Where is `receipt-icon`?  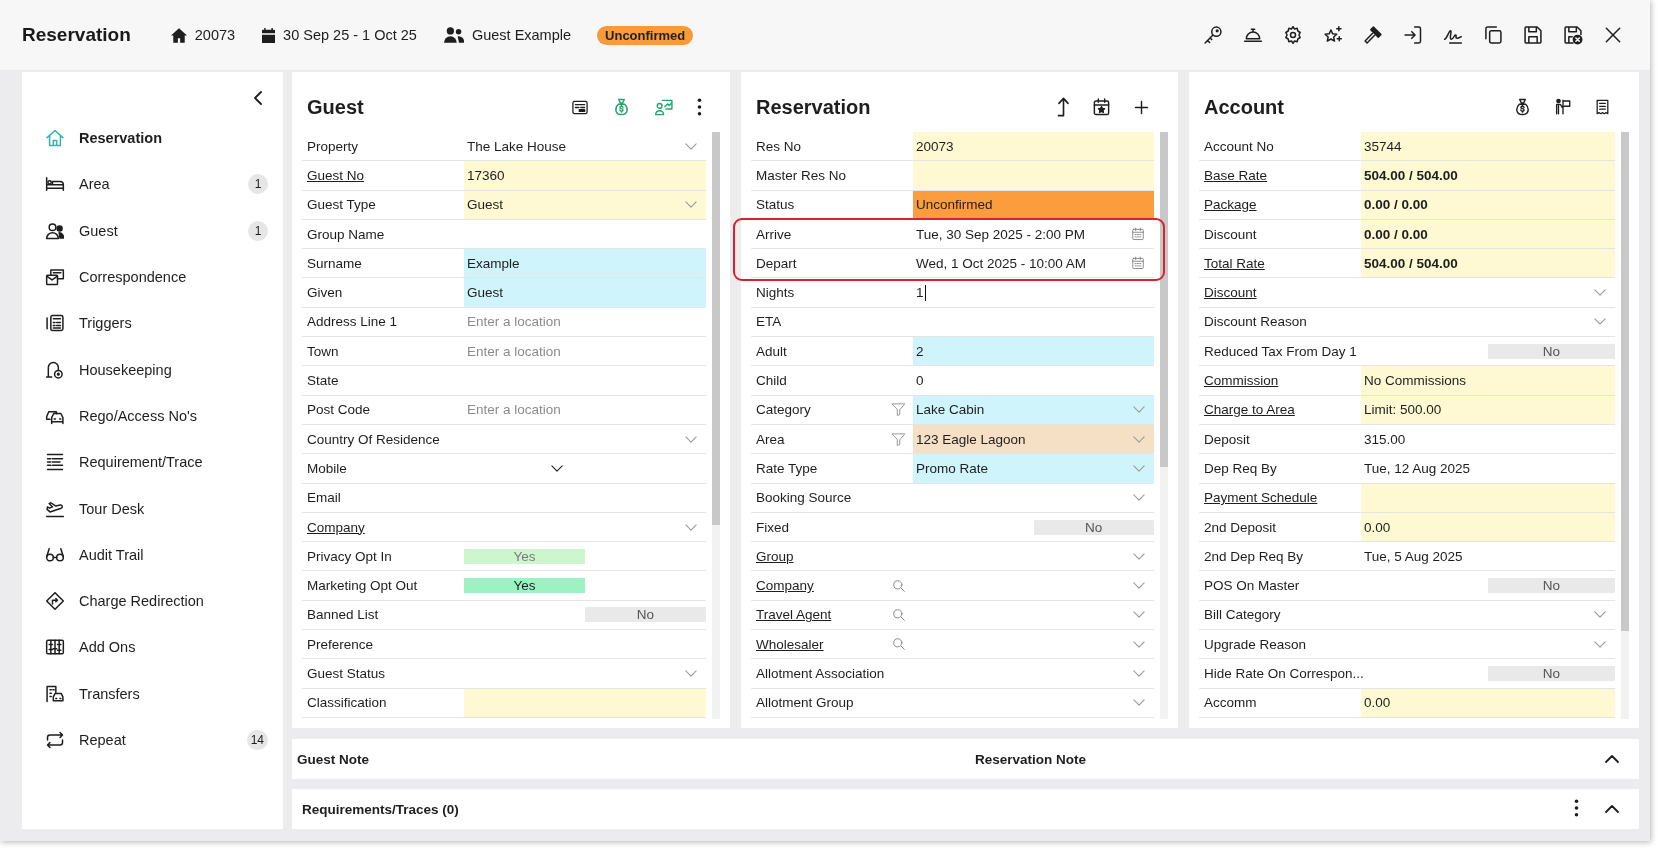
receipt-icon is located at coordinates (1602, 107).